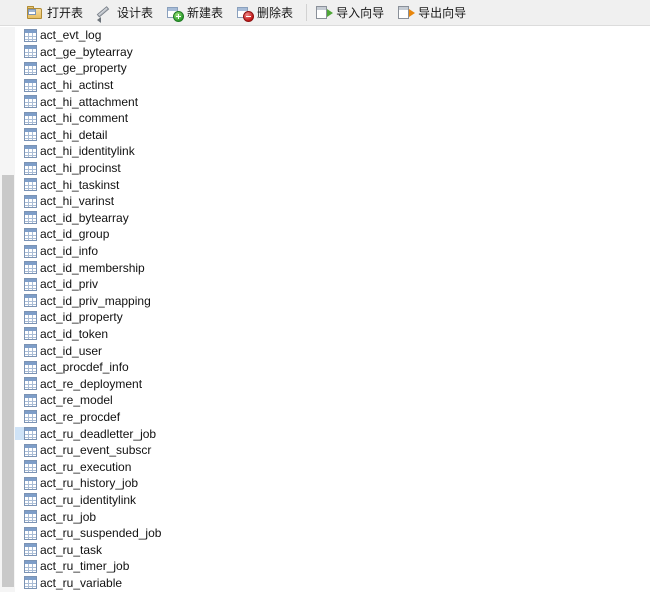 This screenshot has width=650, height=592. What do you see at coordinates (81, 582) in the screenshot?
I see `table-name-label: act_ru_variable` at bounding box center [81, 582].